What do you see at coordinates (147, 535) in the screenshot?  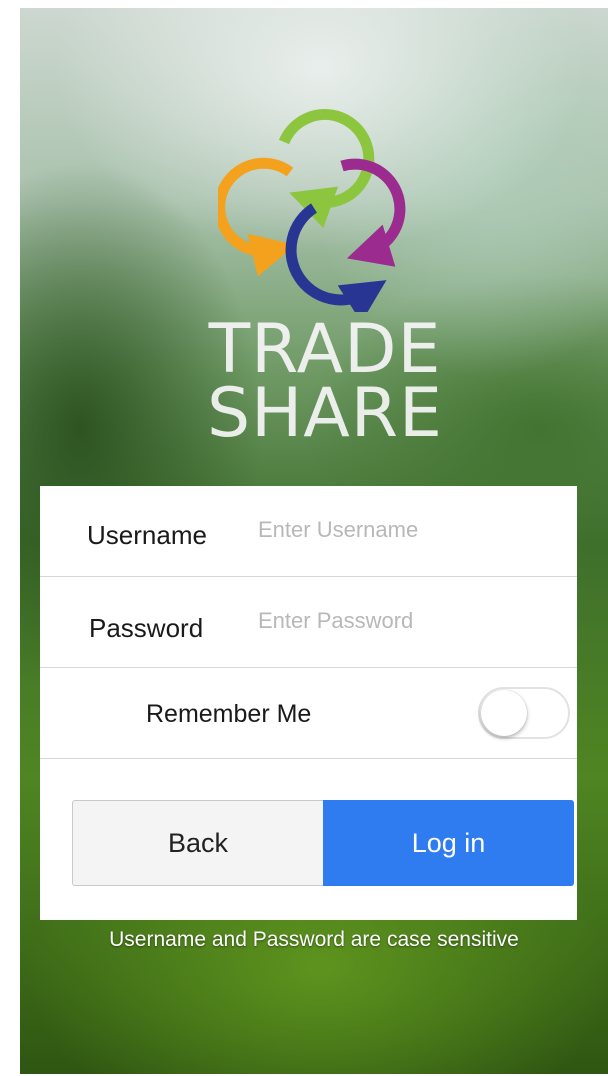 I see `username-label: Username` at bounding box center [147, 535].